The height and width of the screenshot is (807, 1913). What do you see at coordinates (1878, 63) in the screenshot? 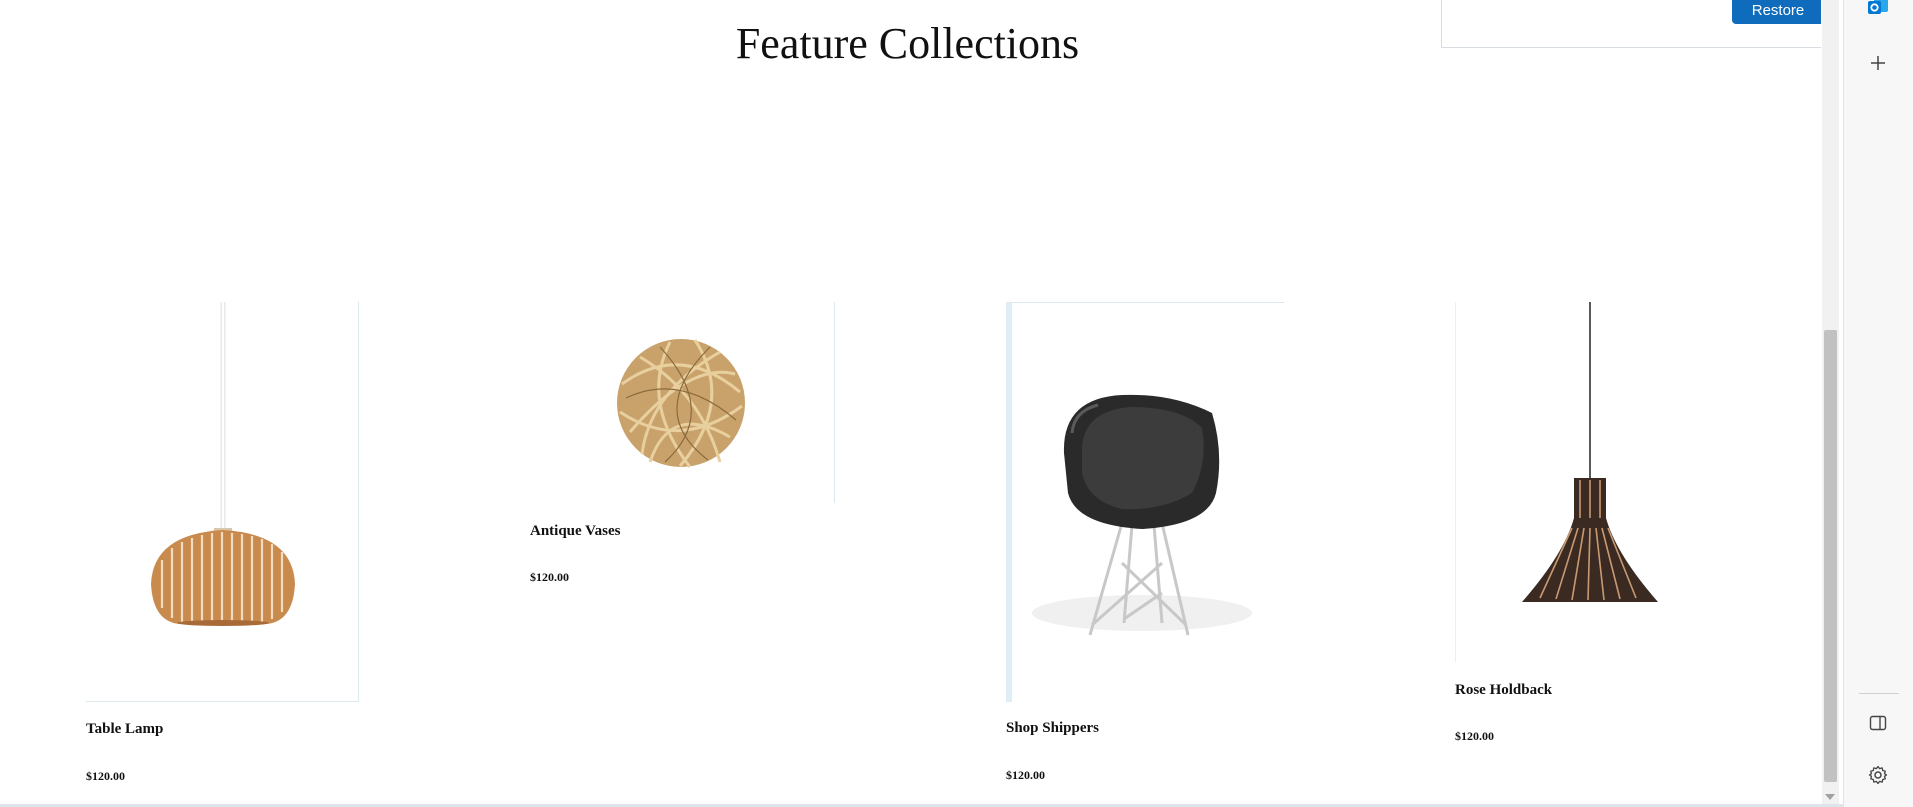
I see `plus-icon` at bounding box center [1878, 63].